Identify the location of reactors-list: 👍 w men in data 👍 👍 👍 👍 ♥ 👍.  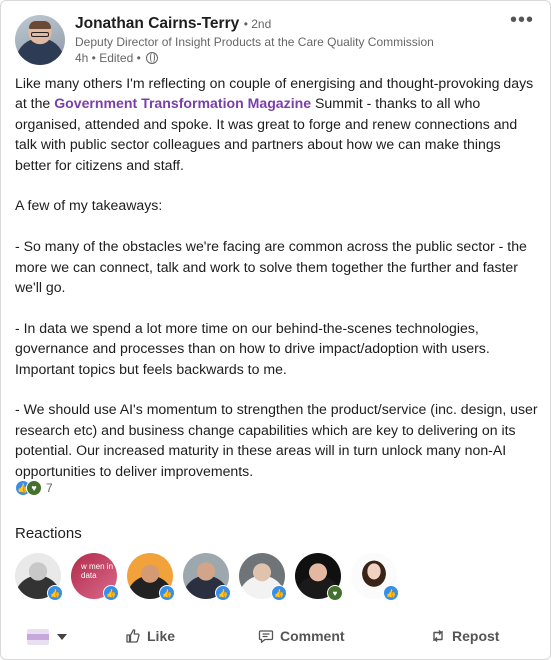
(207, 577).